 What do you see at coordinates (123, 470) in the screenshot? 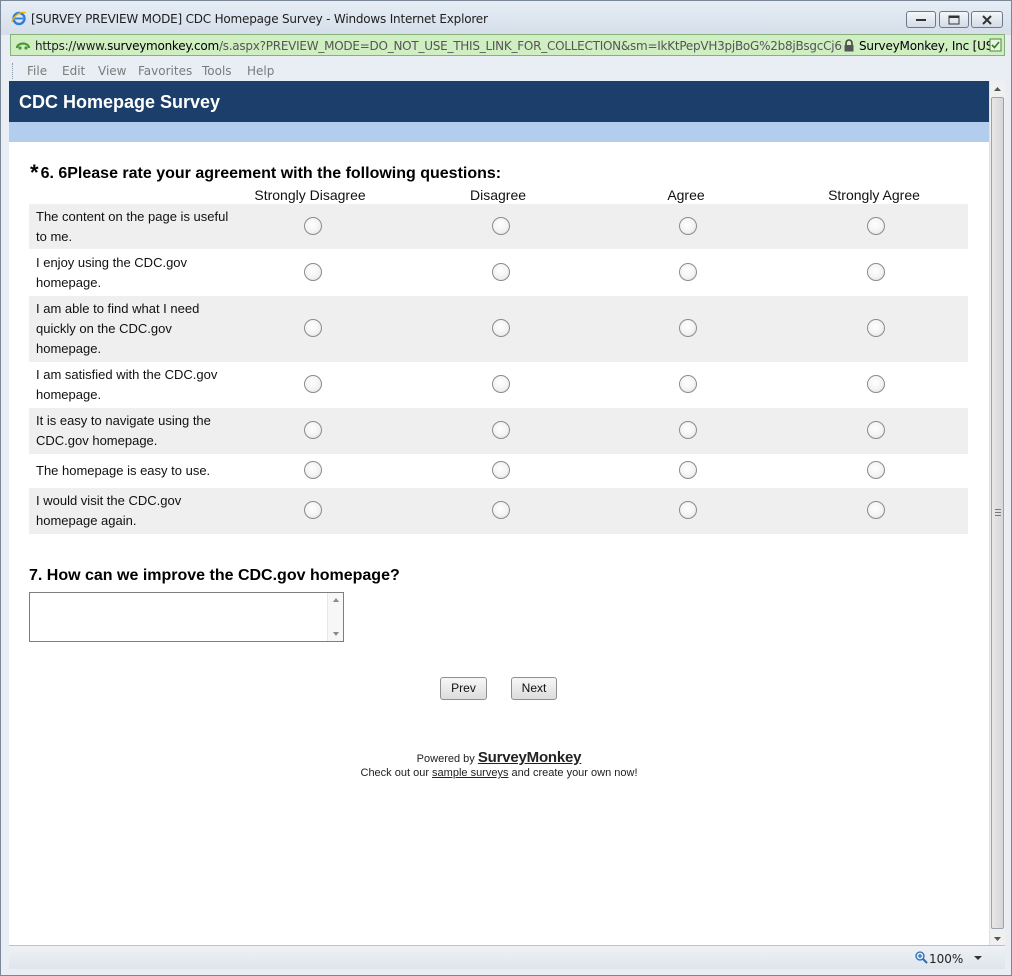
I see `row-label: The homepage is easy to use.` at bounding box center [123, 470].